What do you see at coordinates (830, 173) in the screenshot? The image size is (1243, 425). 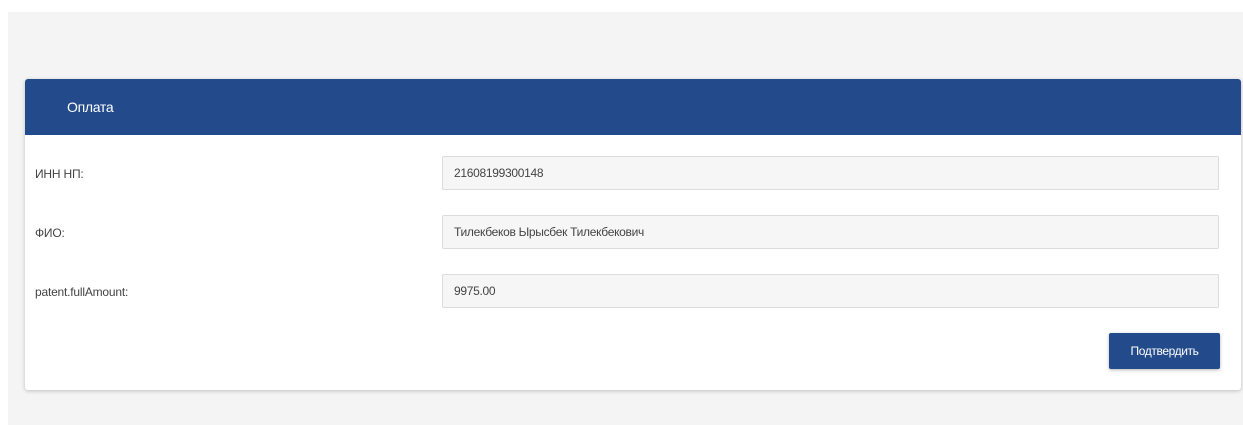 I see `inn-input` at bounding box center [830, 173].